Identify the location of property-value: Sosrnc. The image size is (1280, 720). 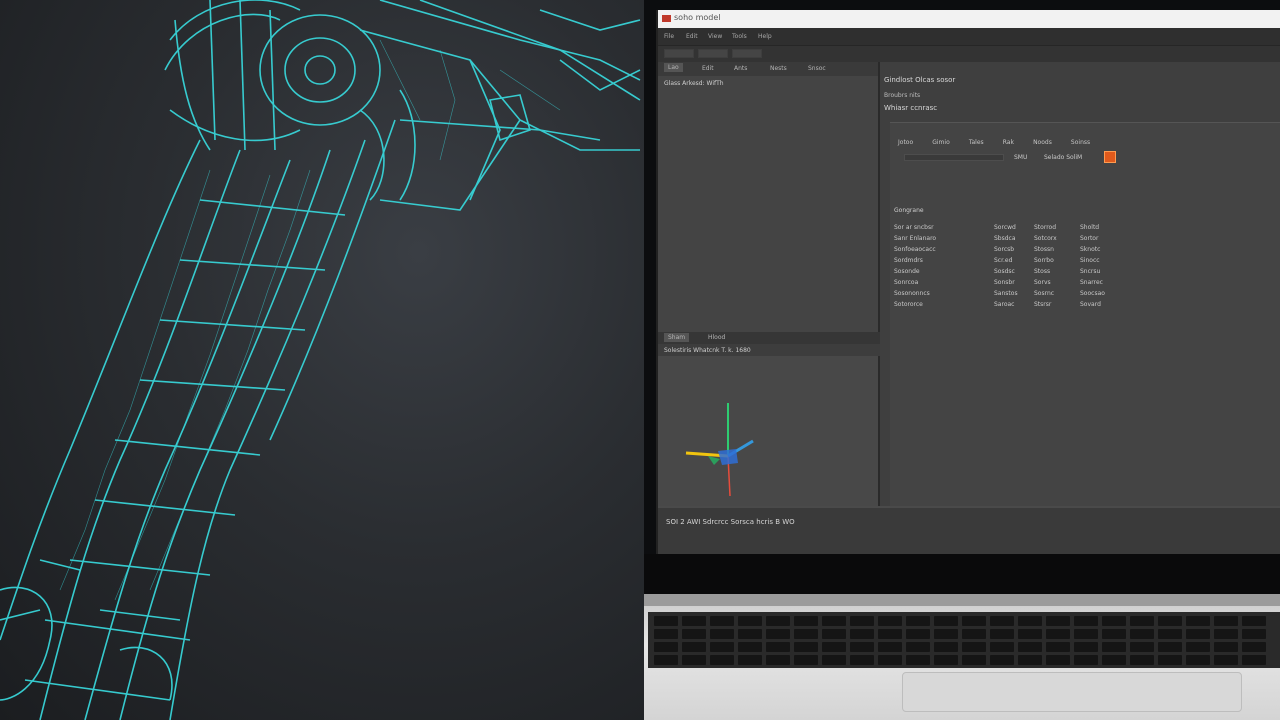
(1044, 293).